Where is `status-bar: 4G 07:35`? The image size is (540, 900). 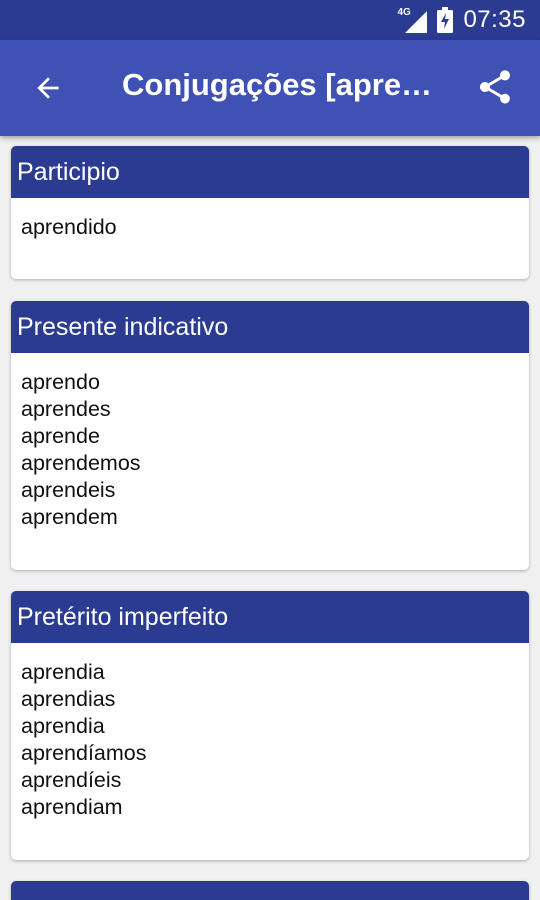
status-bar: 4G 07:35 is located at coordinates (270, 20).